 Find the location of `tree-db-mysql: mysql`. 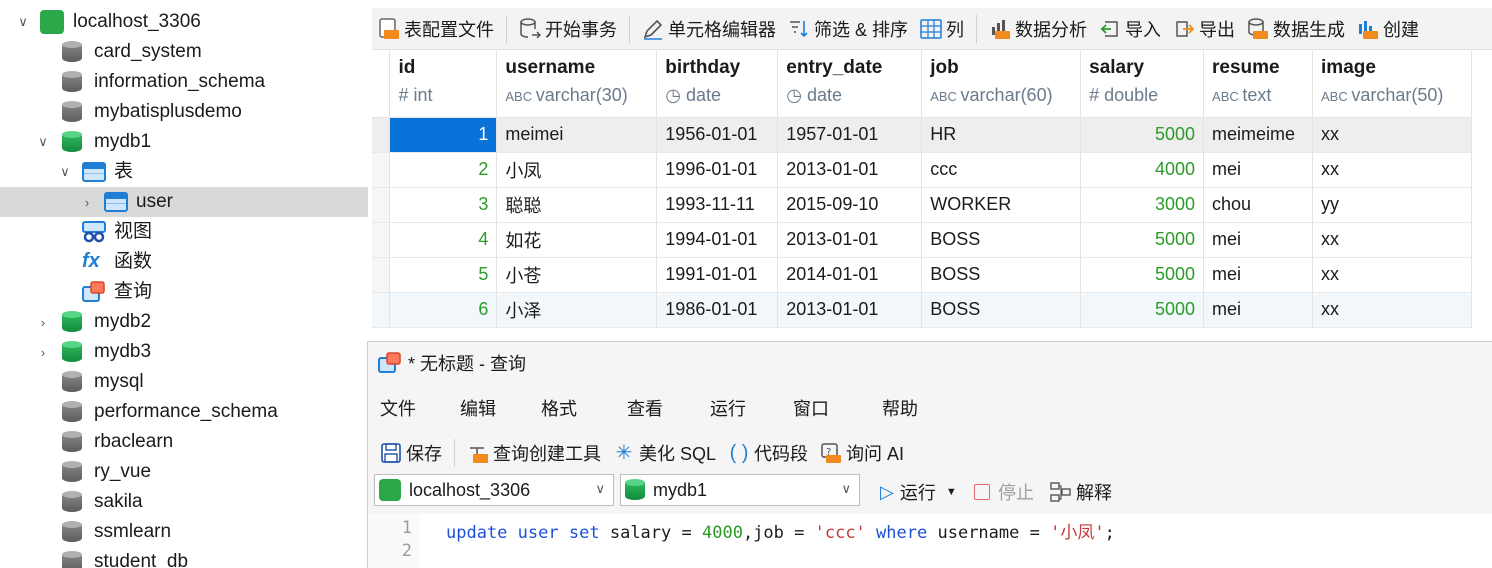

tree-db-mysql: mysql is located at coordinates (184, 382).